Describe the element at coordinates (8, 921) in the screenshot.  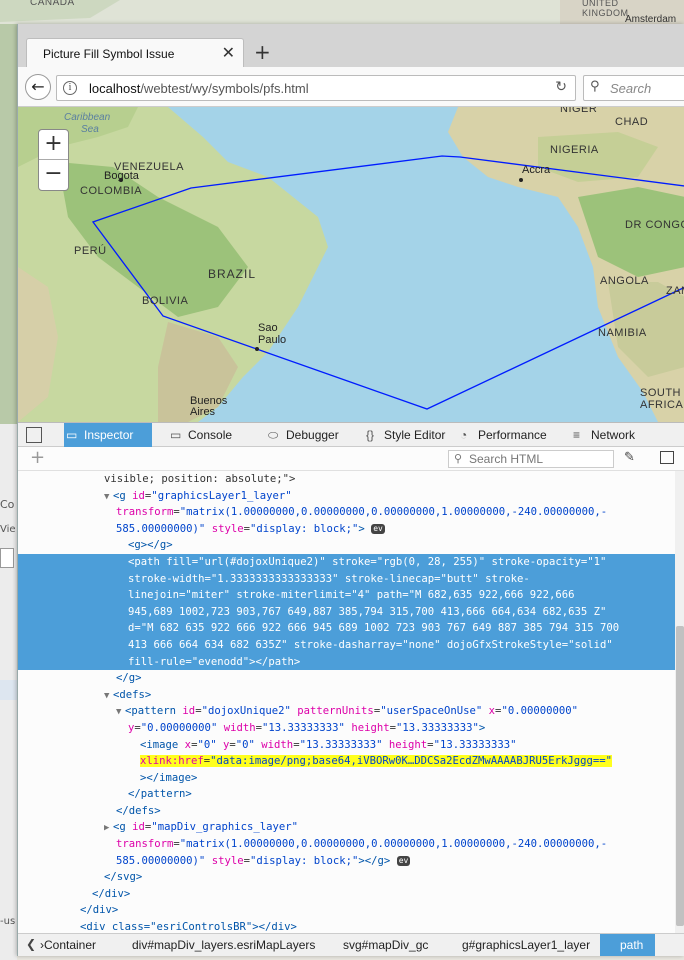
I see `background-sidebar-item: -us` at that location.